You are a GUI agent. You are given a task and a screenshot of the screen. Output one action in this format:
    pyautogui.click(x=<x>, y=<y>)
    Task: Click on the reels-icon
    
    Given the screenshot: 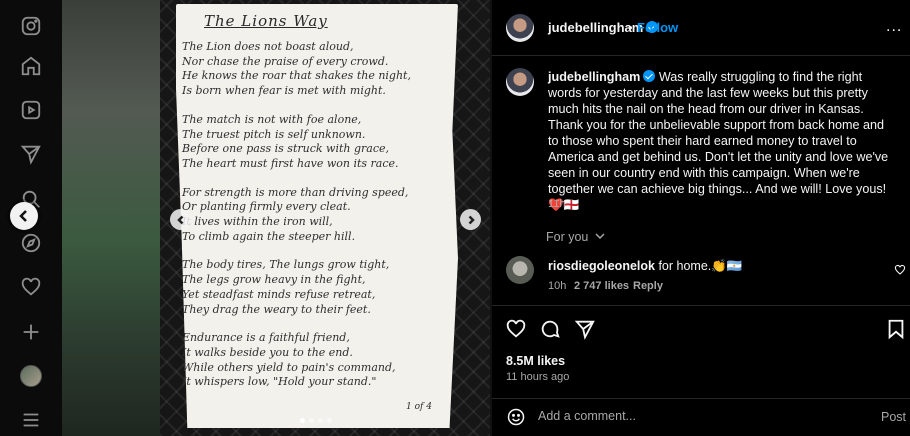 What is the action you would take?
    pyautogui.click(x=31, y=110)
    